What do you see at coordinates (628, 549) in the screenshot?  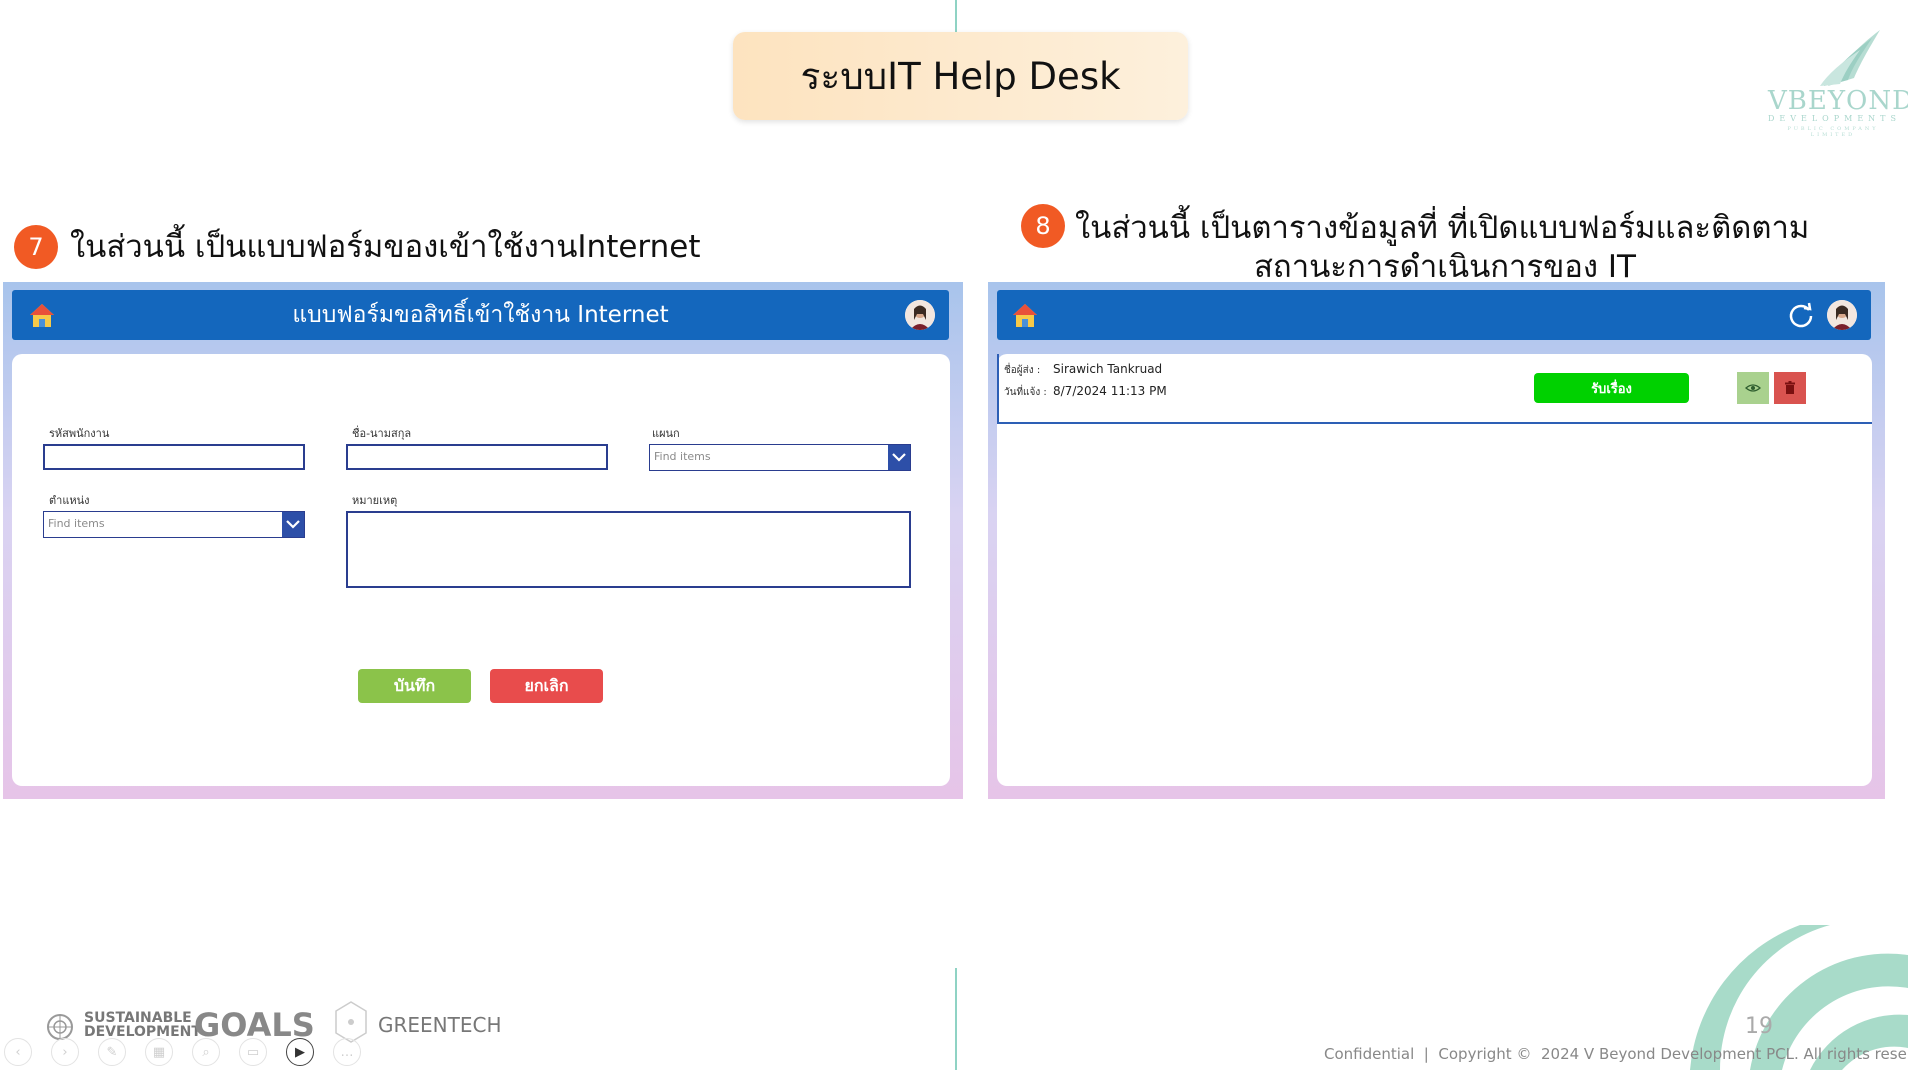 I see `remark-textarea` at bounding box center [628, 549].